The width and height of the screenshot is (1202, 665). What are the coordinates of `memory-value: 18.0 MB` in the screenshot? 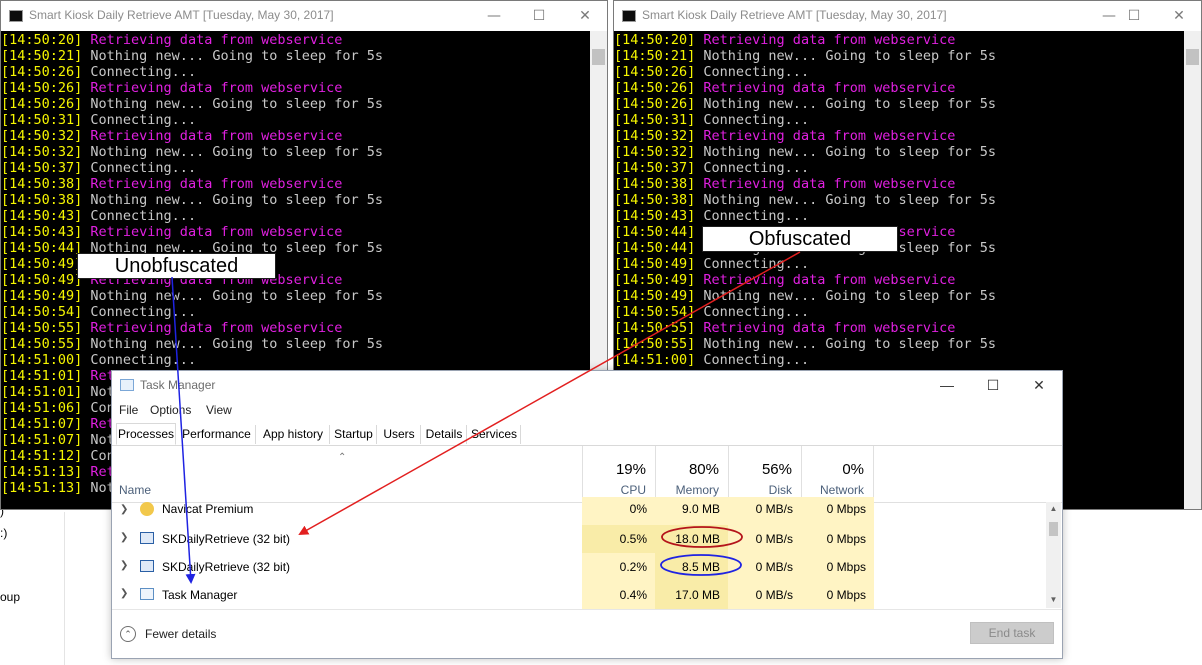 It's located at (691, 539).